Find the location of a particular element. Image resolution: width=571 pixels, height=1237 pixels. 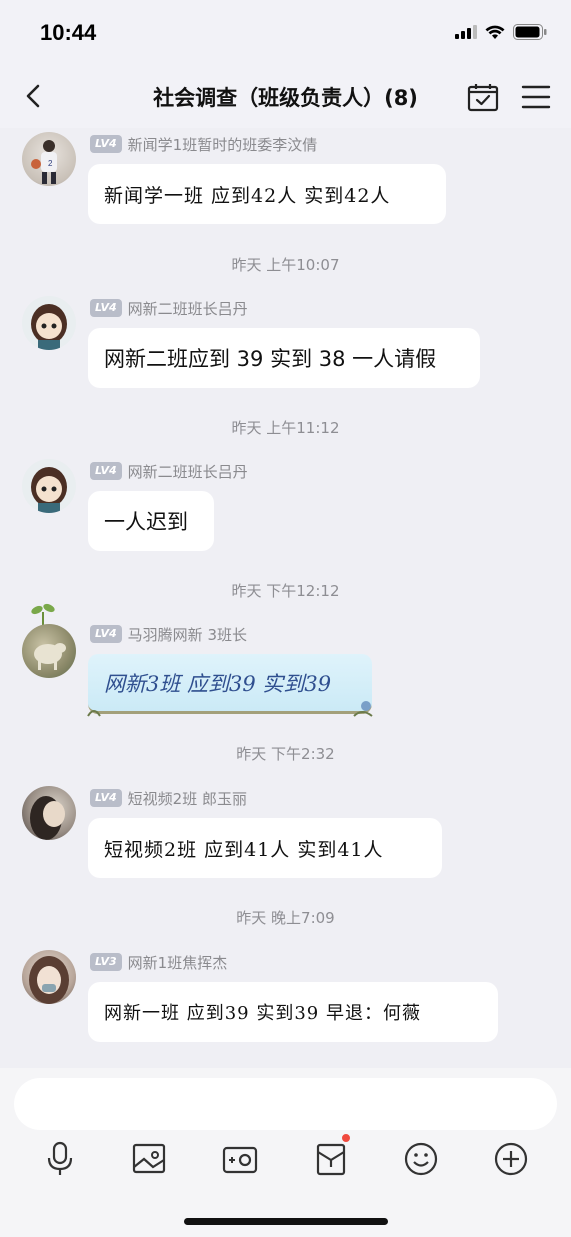

message-bubble: 新闻学一班 应到42人 实到42人 is located at coordinates (267, 194).